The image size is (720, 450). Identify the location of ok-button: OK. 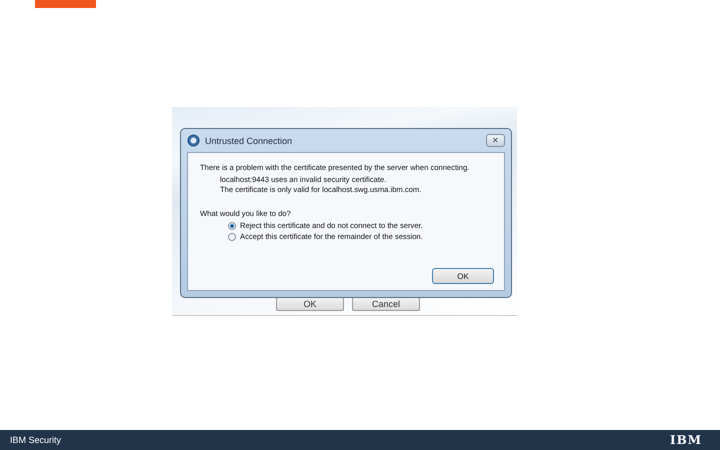
(463, 276).